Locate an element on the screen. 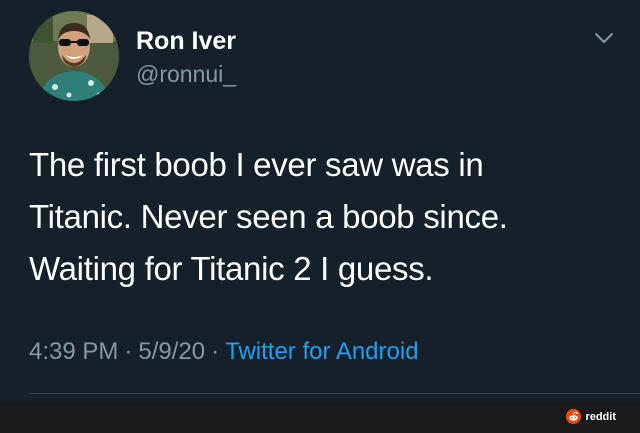  watermark-bar: reddit is located at coordinates (320, 417).